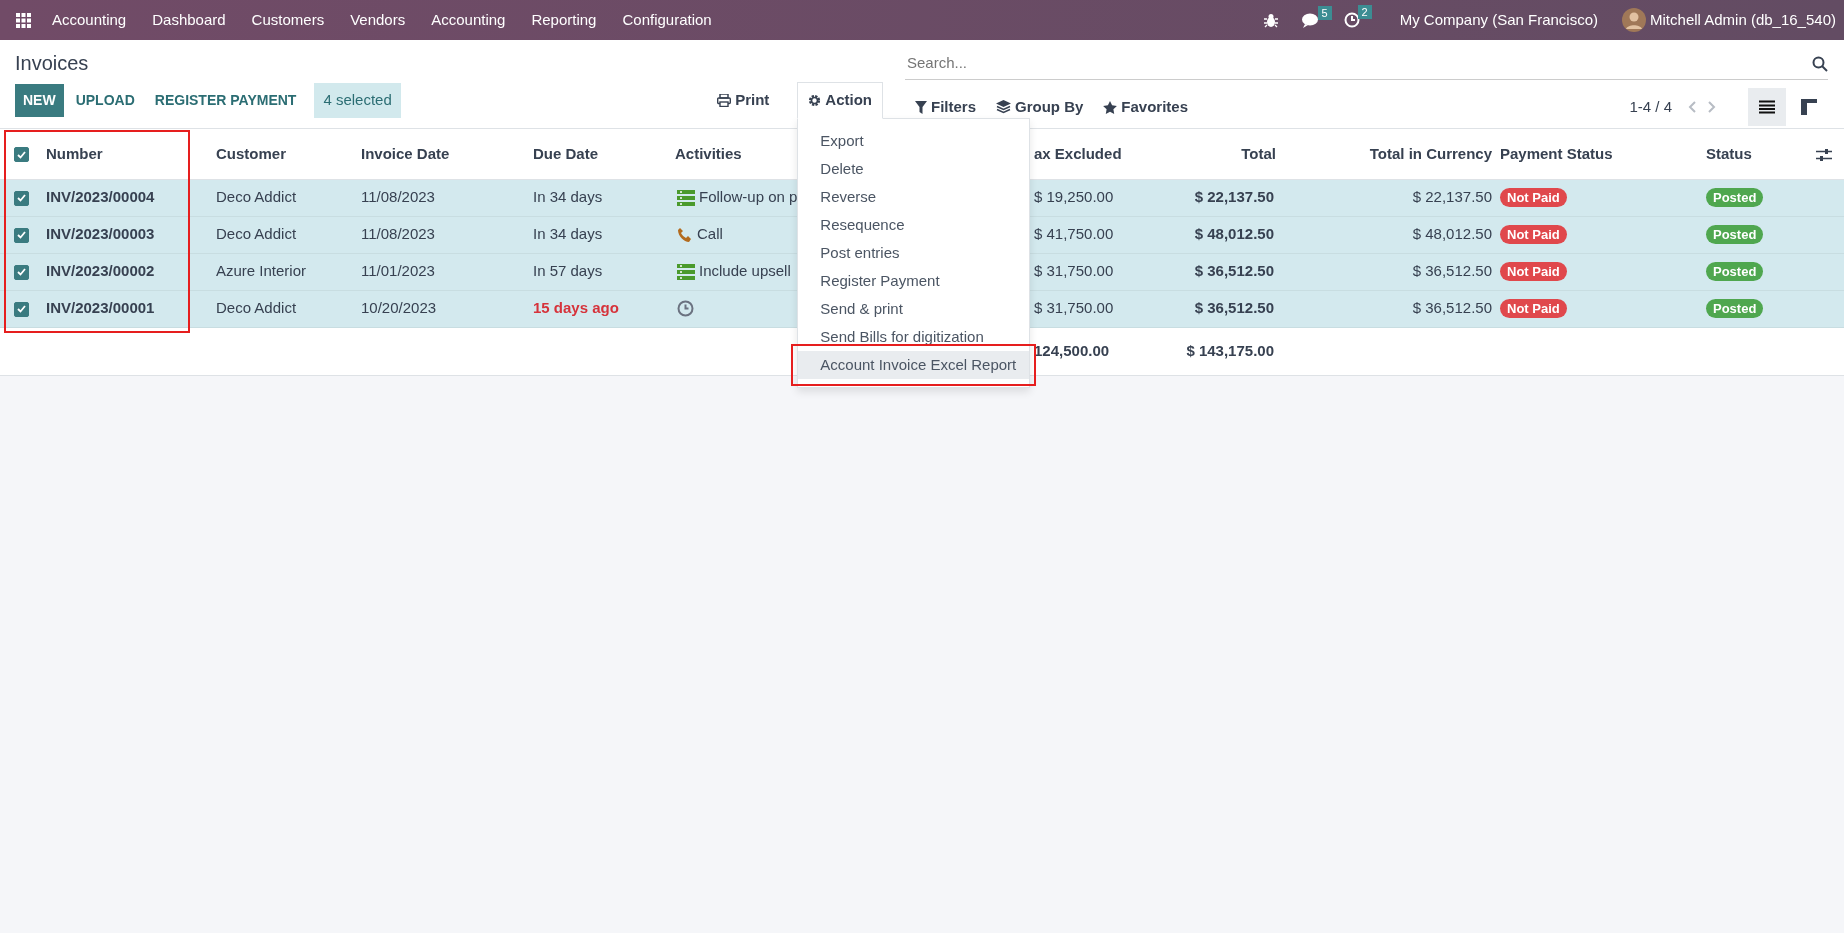 This screenshot has height=933, width=1844. I want to click on column-header: Total in Currency, so click(1430, 153).